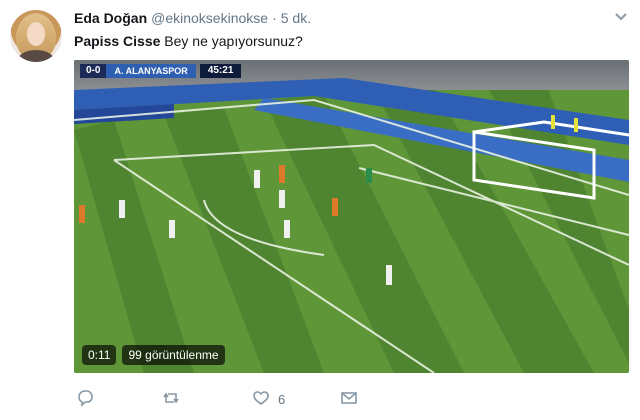 This screenshot has width=640, height=420. I want to click on avatar, so click(36, 36).